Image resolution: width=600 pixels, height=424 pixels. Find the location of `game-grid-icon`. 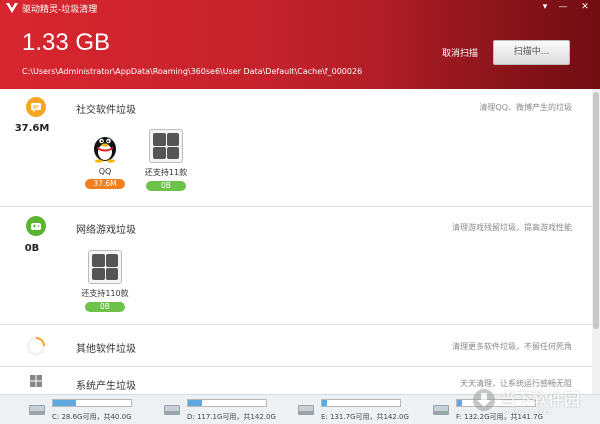

game-grid-icon is located at coordinates (105, 267).